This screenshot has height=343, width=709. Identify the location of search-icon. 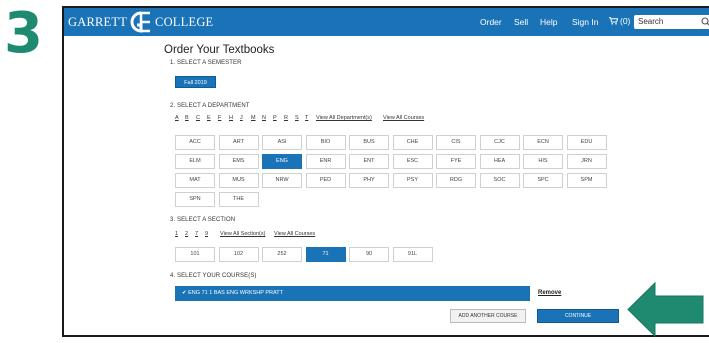
(705, 22).